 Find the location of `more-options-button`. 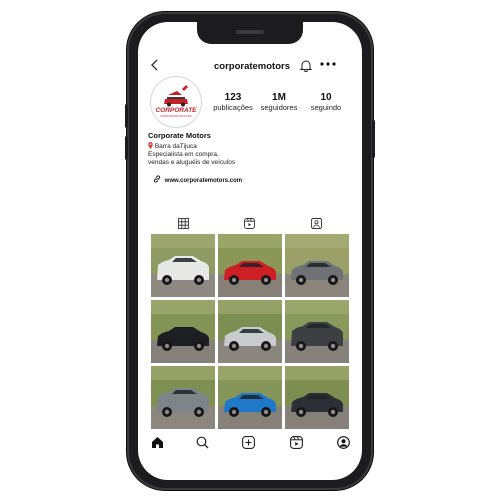

more-options-button is located at coordinates (328, 64).